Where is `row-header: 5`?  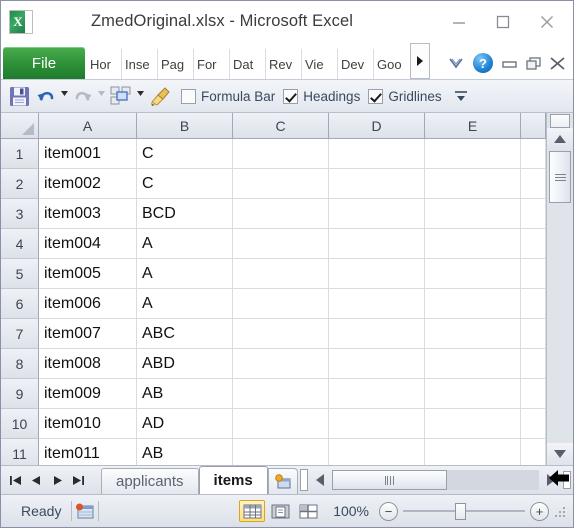 row-header: 5 is located at coordinates (20, 274).